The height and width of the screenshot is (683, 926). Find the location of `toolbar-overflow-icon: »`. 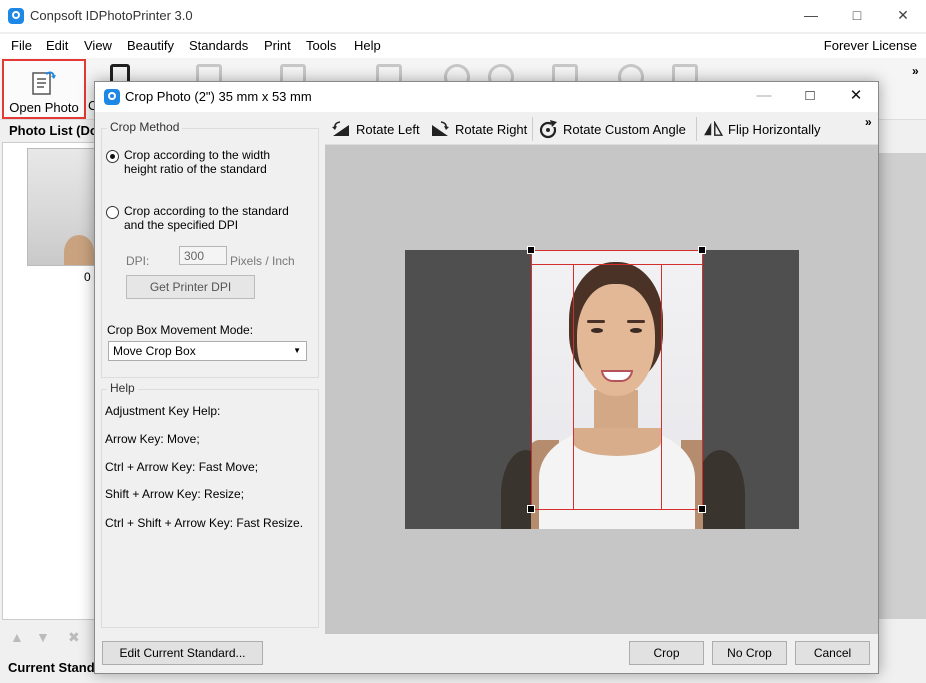

toolbar-overflow-icon: » is located at coordinates (915, 71).